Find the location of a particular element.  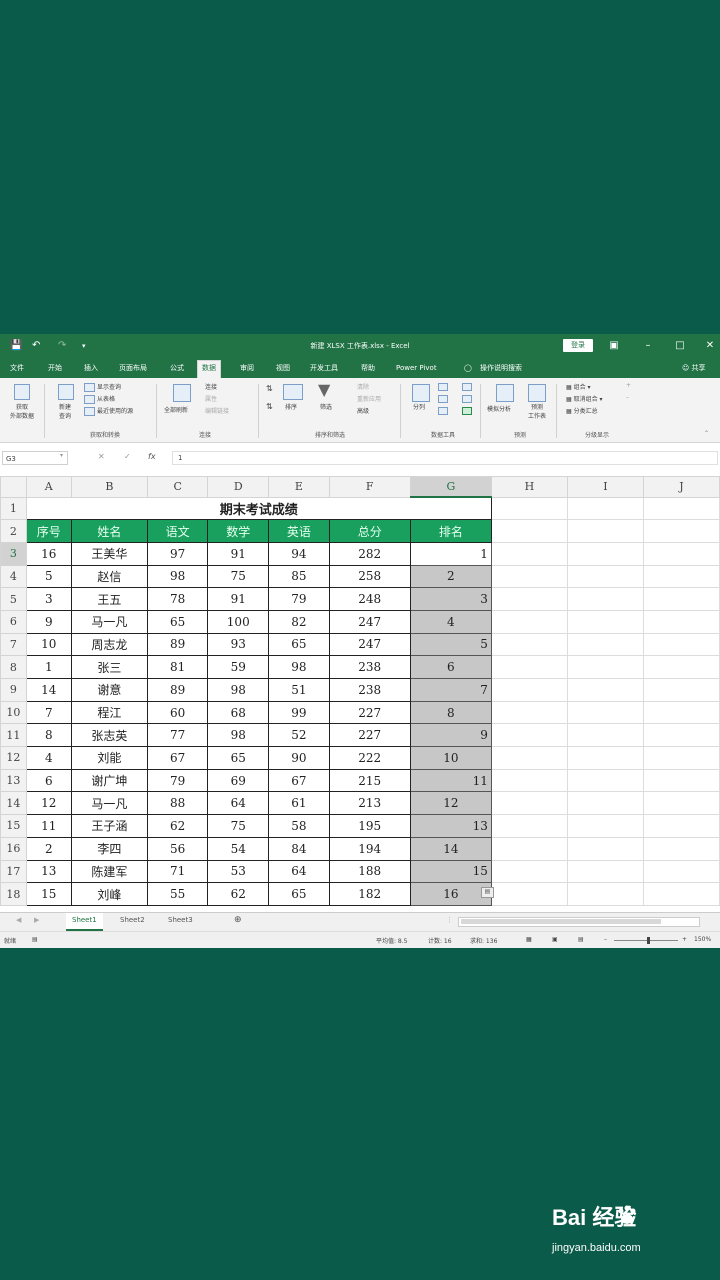

row-header: 7 is located at coordinates (13, 644).